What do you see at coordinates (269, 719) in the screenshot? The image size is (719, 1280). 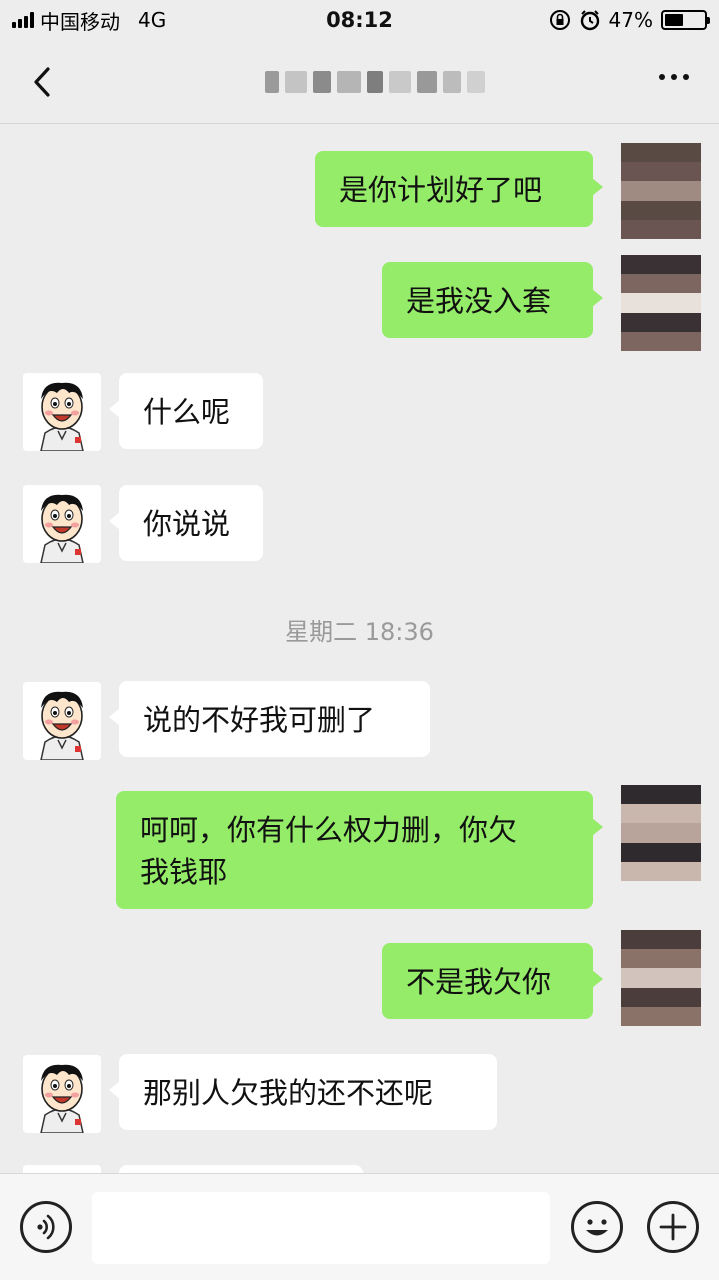 I see `message-bubble-incoming: 说的不好我可删了` at bounding box center [269, 719].